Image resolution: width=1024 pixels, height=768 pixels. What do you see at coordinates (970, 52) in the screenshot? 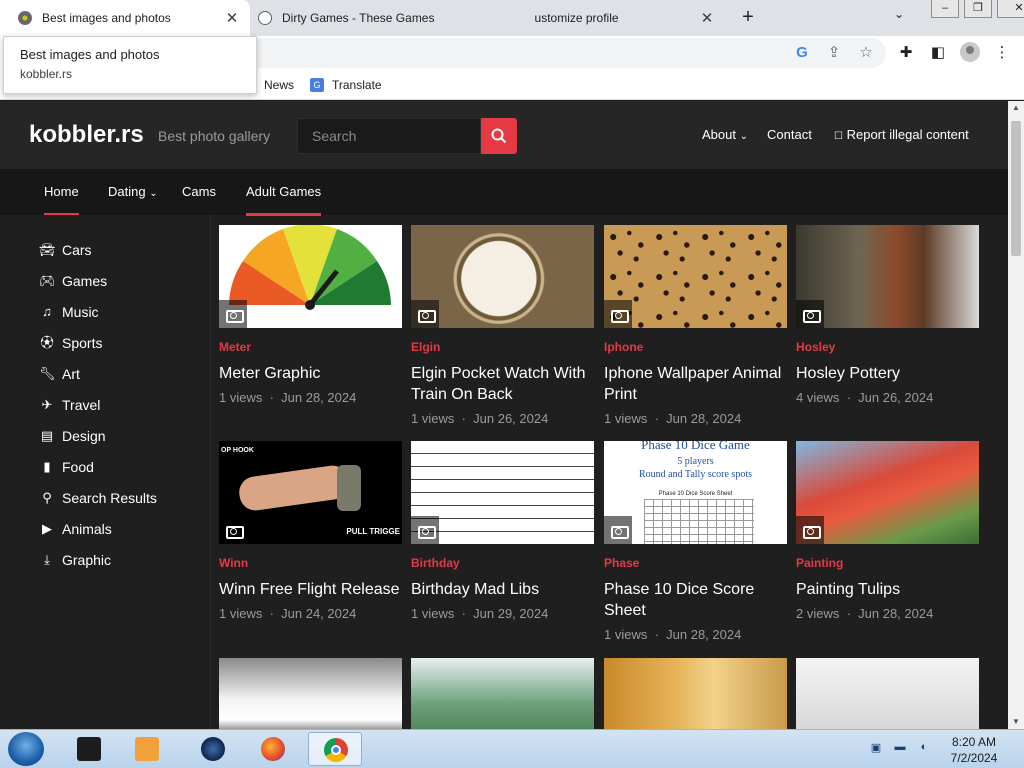
I see `profile-avatar-icon` at bounding box center [970, 52].